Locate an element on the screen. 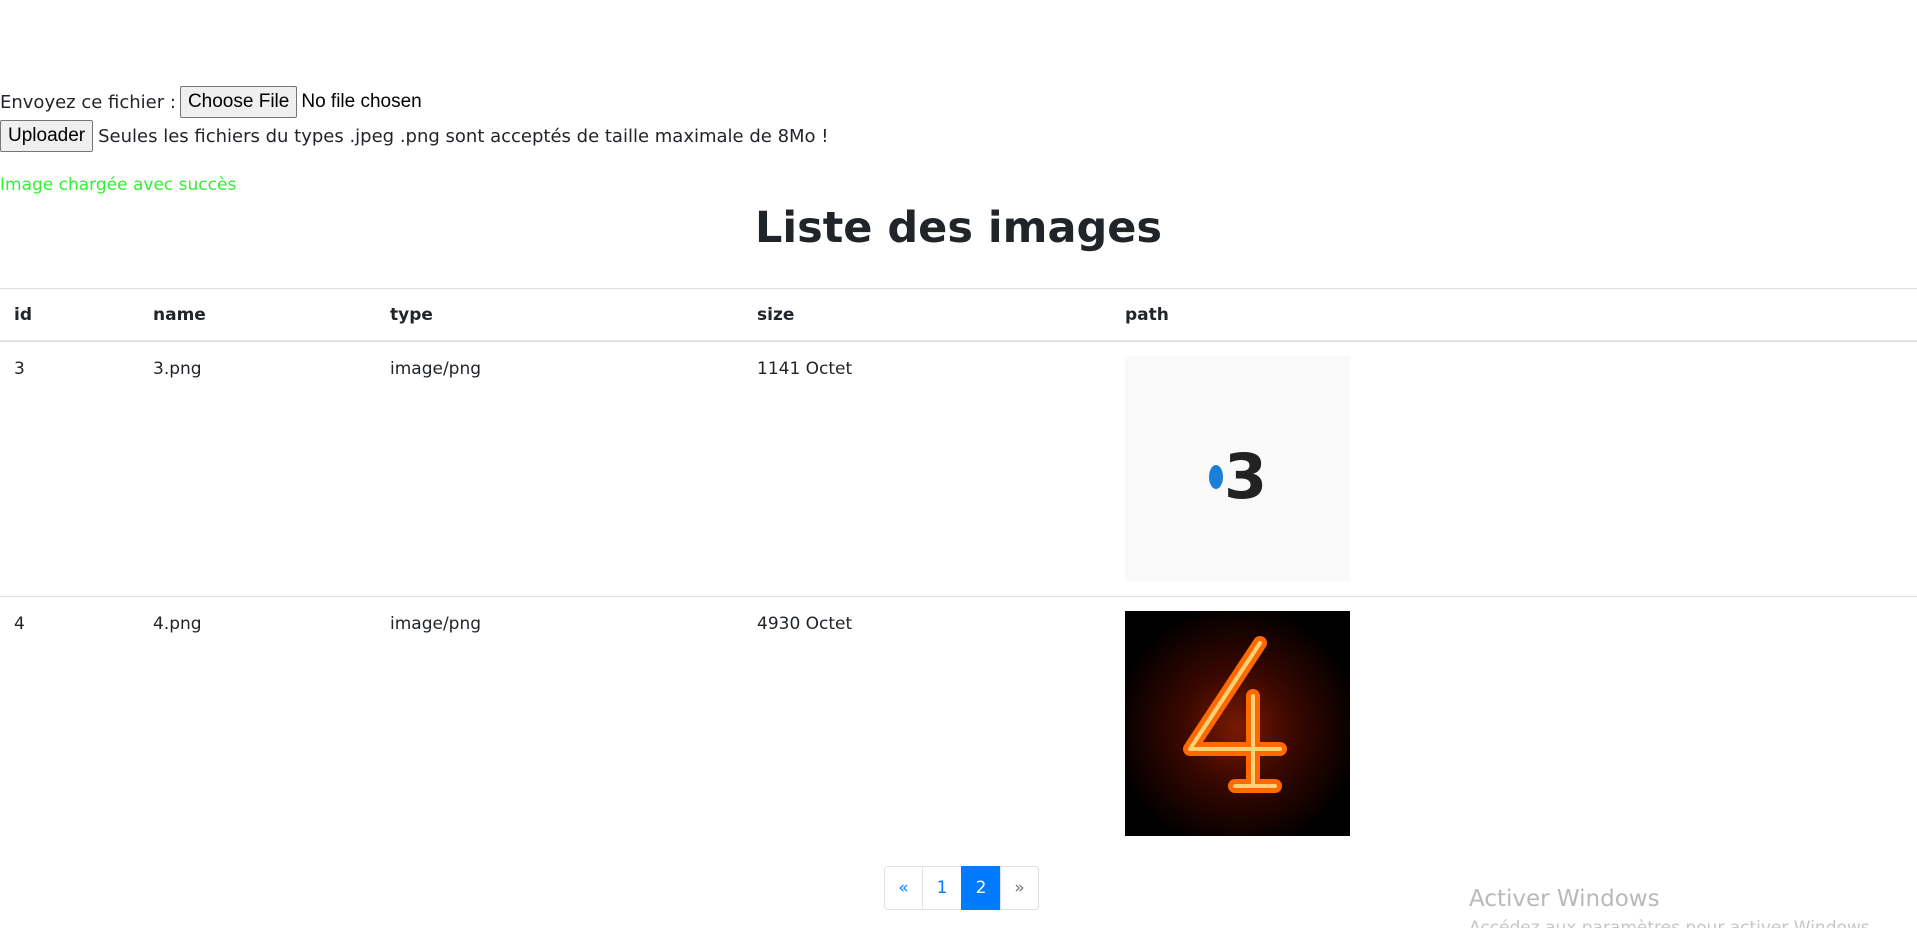  cell-name: 3.png is located at coordinates (257, 469).